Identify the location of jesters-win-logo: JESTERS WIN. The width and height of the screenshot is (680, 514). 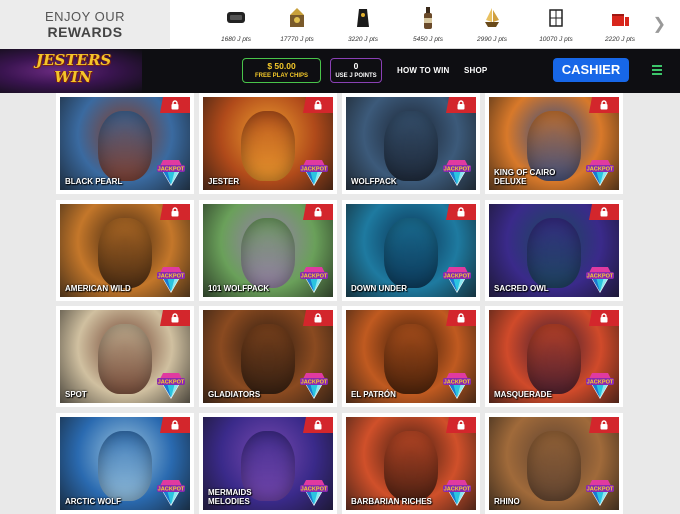
(71, 71).